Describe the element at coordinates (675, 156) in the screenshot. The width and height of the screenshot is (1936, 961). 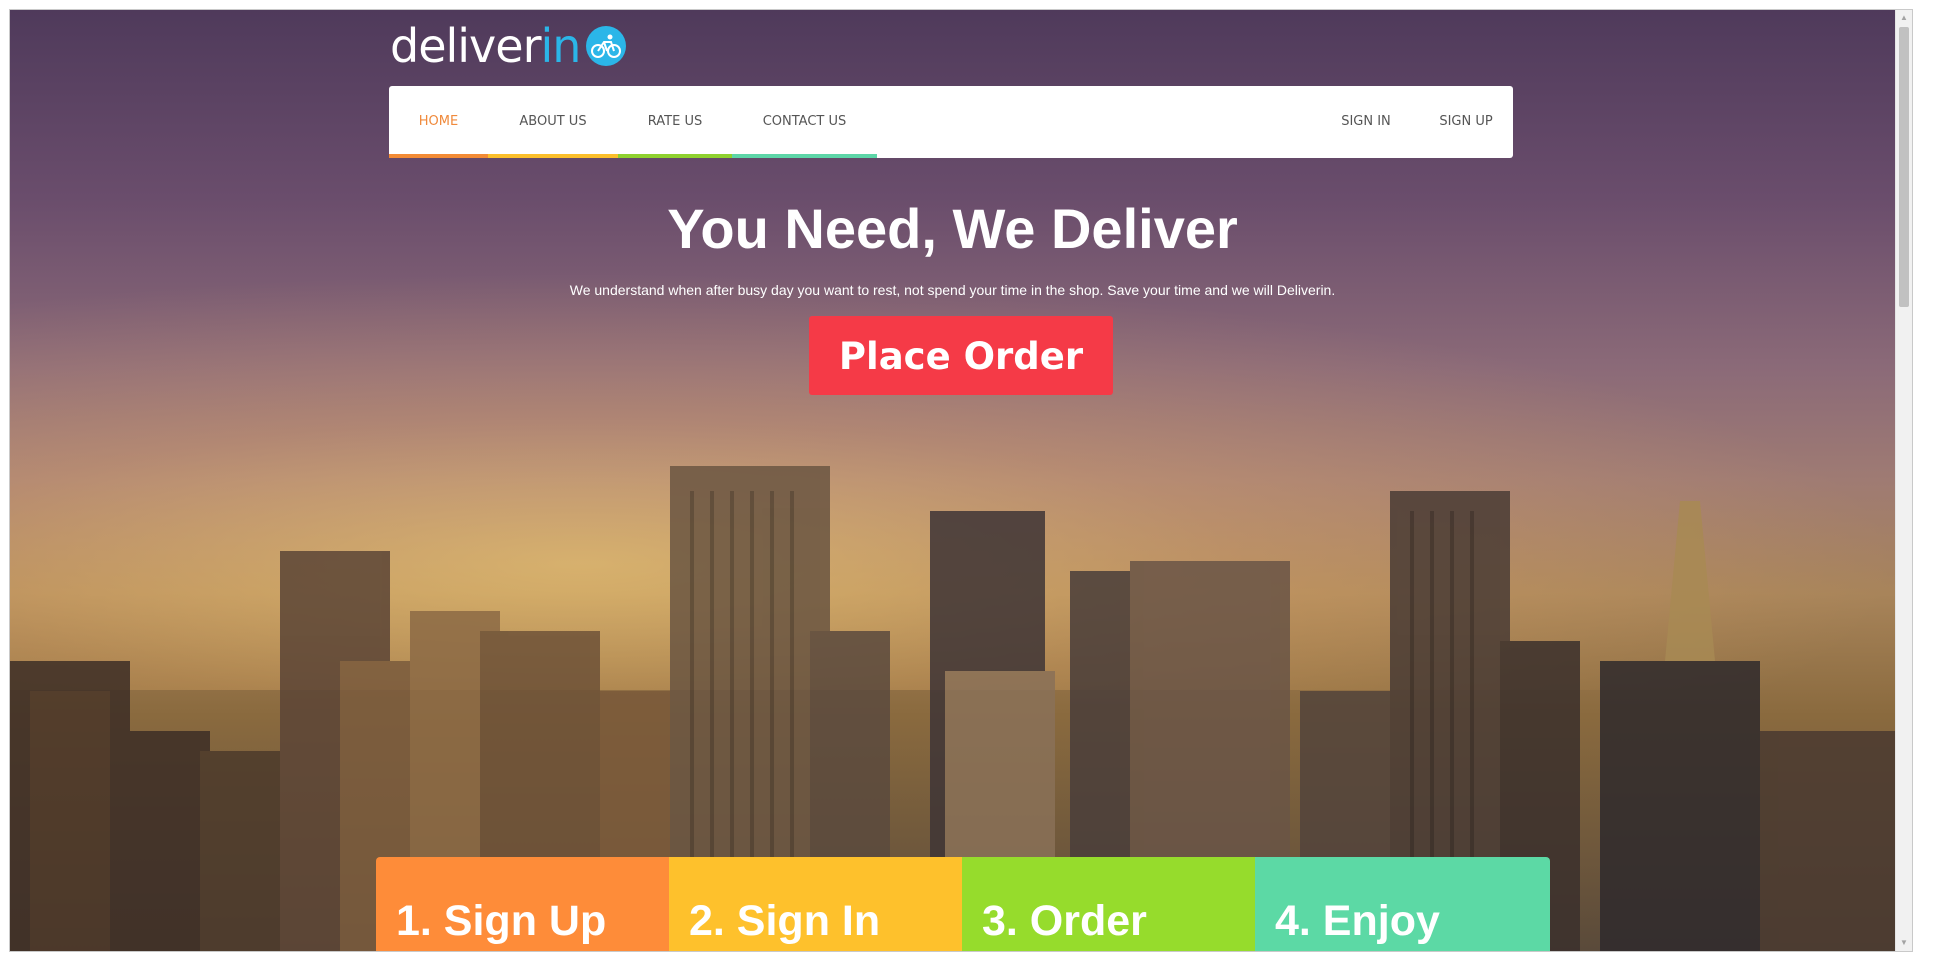
I see `nav-stripe-rate` at that location.